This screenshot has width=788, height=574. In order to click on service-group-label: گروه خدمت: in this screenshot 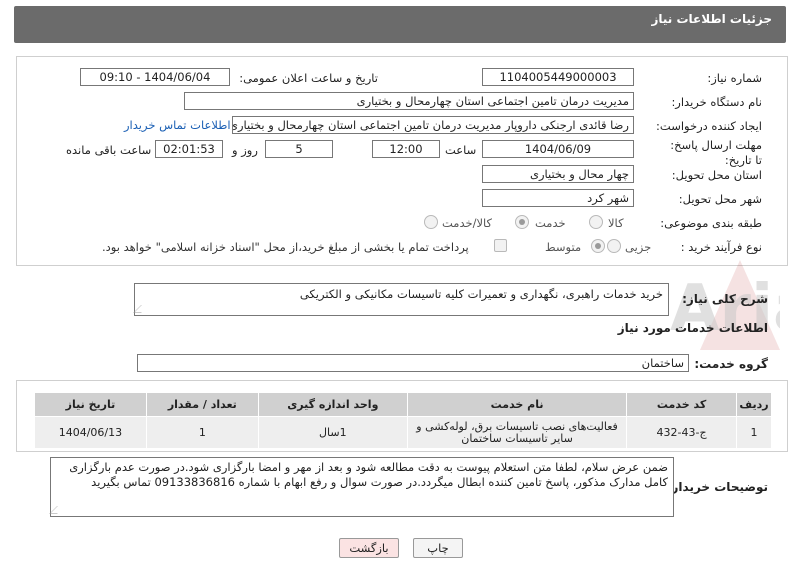, I will do `click(731, 364)`.